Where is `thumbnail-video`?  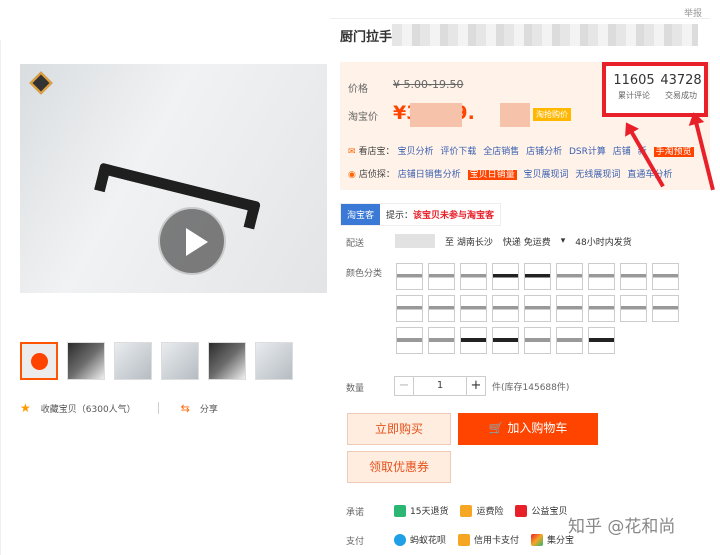 thumbnail-video is located at coordinates (39, 361).